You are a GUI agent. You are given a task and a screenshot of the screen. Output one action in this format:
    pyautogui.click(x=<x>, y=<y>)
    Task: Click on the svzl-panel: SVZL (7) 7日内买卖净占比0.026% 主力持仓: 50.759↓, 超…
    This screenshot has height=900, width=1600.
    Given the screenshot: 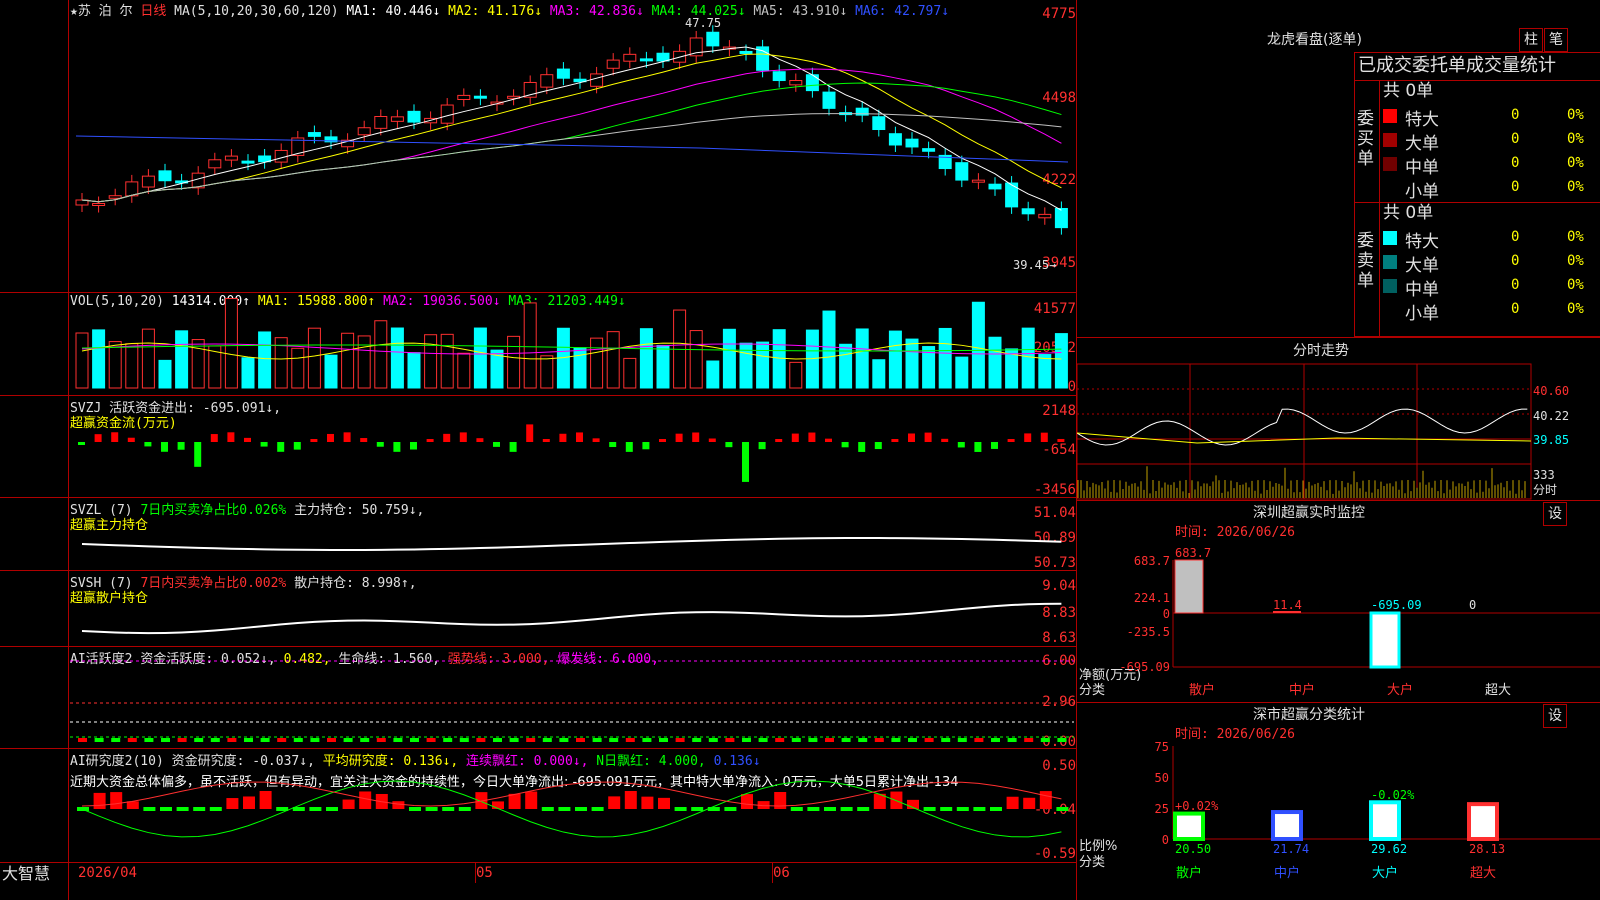 What is the action you would take?
    pyautogui.click(x=538, y=534)
    